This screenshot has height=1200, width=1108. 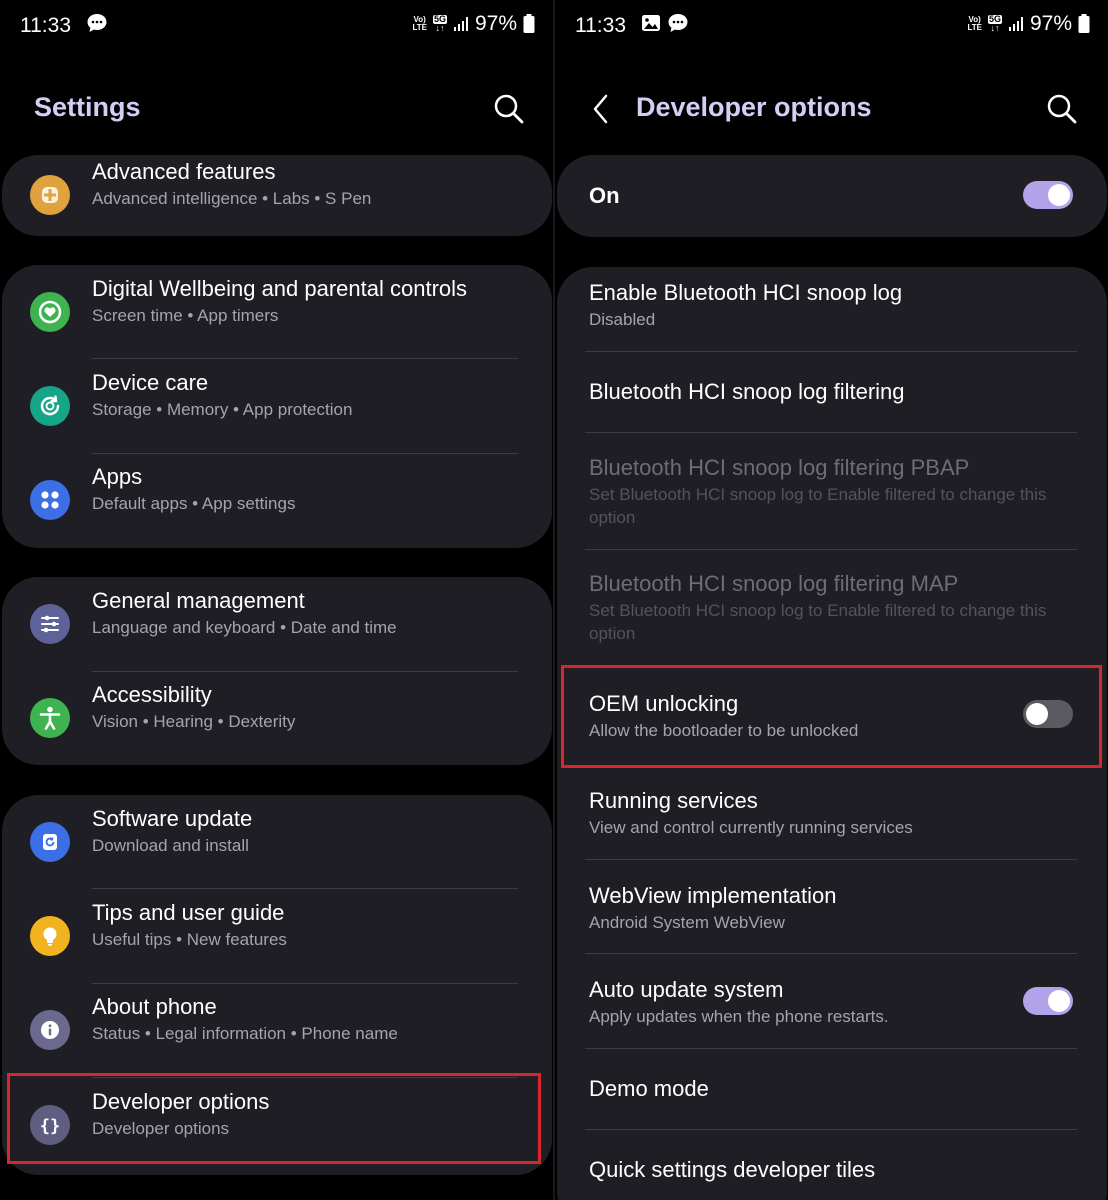 What do you see at coordinates (50, 718) in the screenshot?
I see `accessibility-icon` at bounding box center [50, 718].